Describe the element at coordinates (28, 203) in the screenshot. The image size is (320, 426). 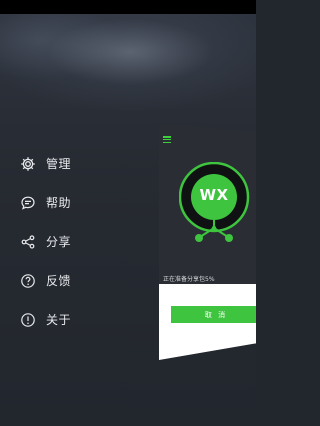
I see `chat-bubble-icon` at that location.